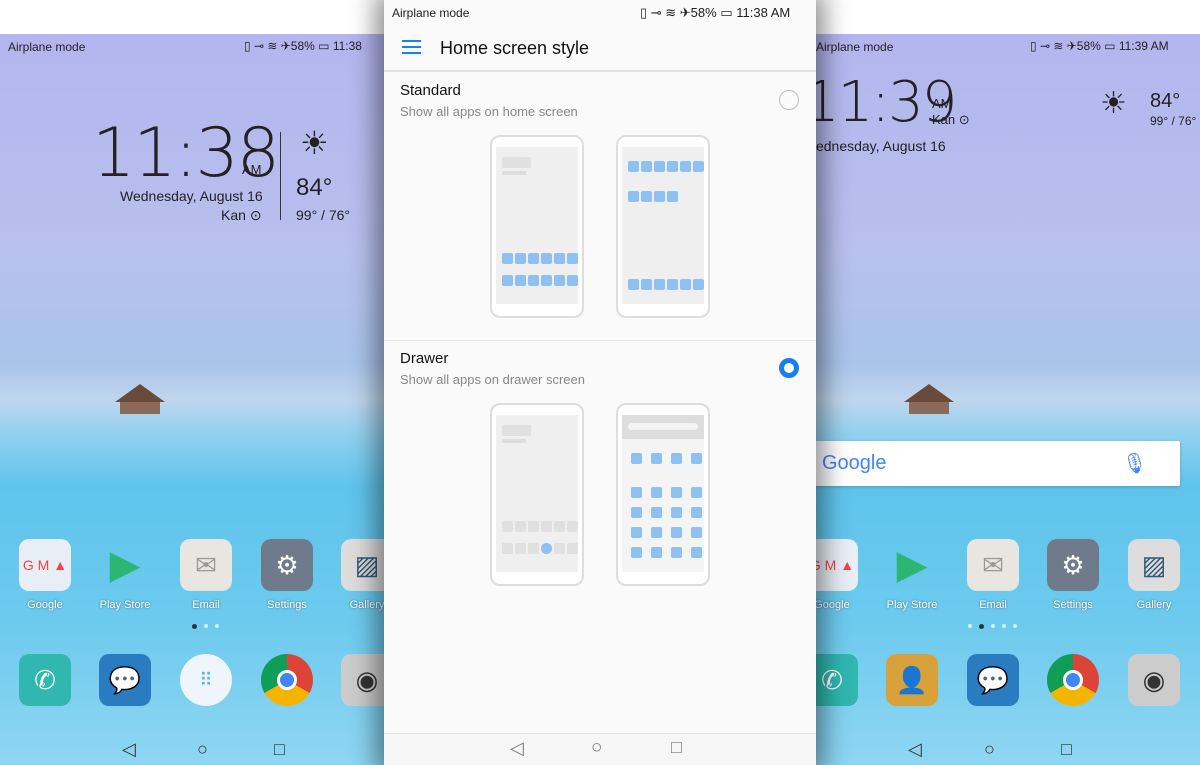 The width and height of the screenshot is (1200, 765). What do you see at coordinates (663, 494) in the screenshot?
I see `drawer-preview-drawer` at bounding box center [663, 494].